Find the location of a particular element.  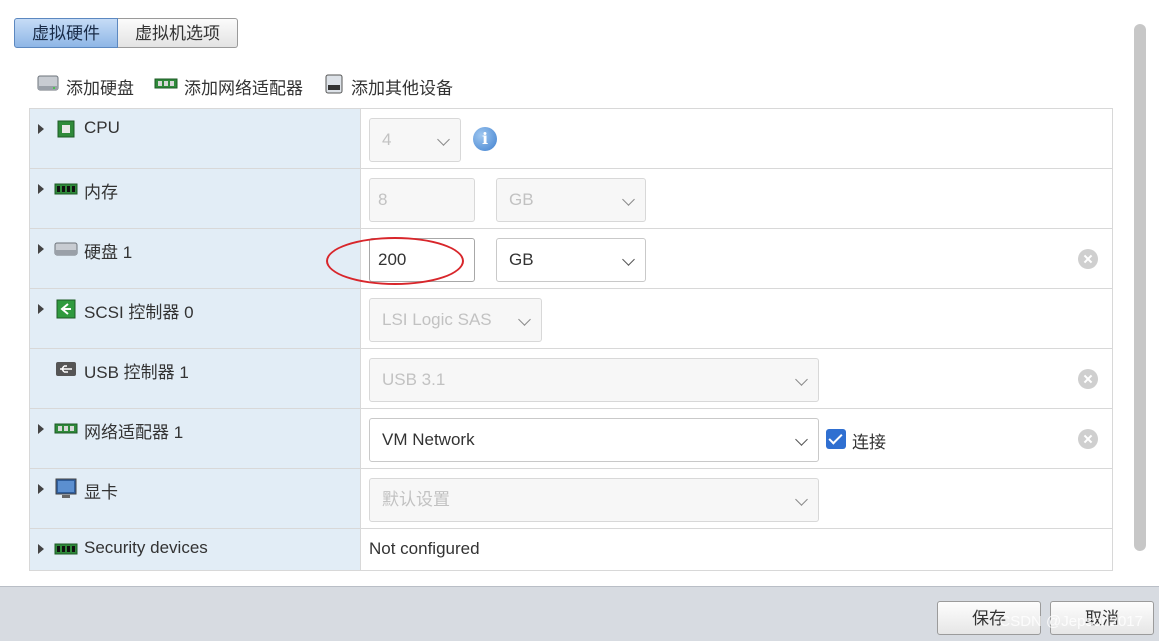

add-network-adapter-button: 添加网络适配器 is located at coordinates (228, 86).